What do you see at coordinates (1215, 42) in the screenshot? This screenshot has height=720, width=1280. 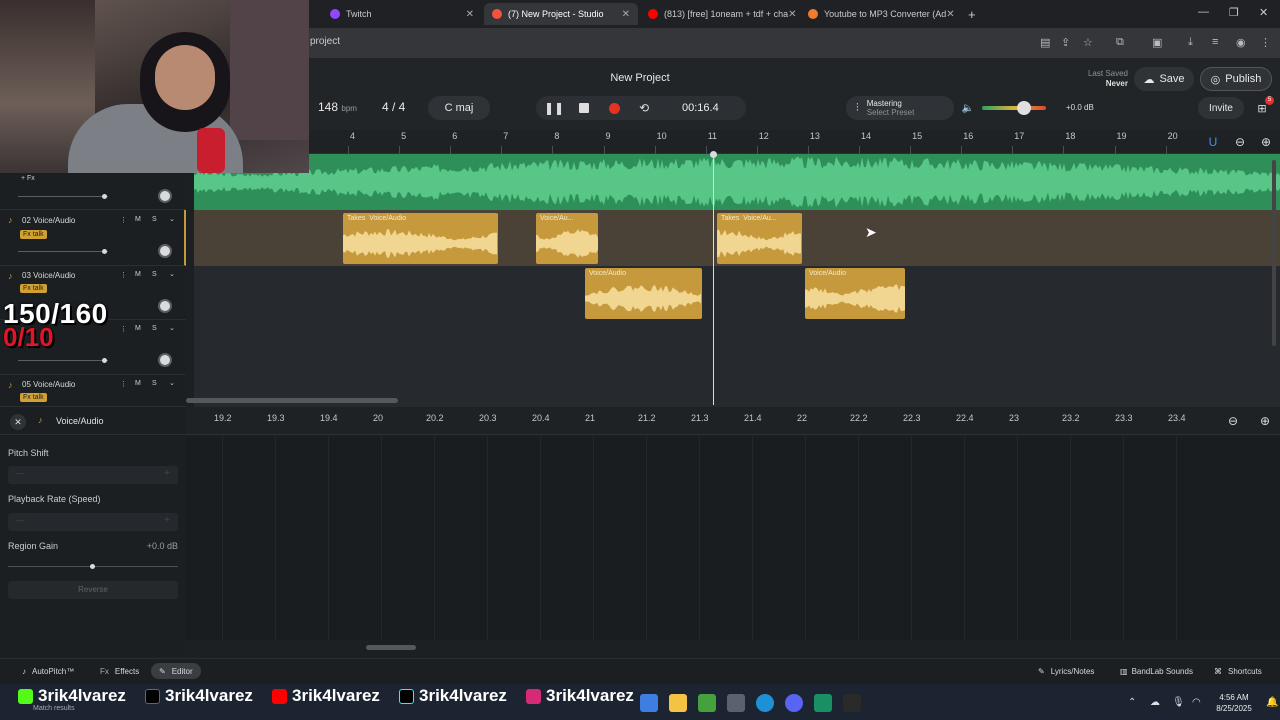 I see `media-icon: ≡` at bounding box center [1215, 42].